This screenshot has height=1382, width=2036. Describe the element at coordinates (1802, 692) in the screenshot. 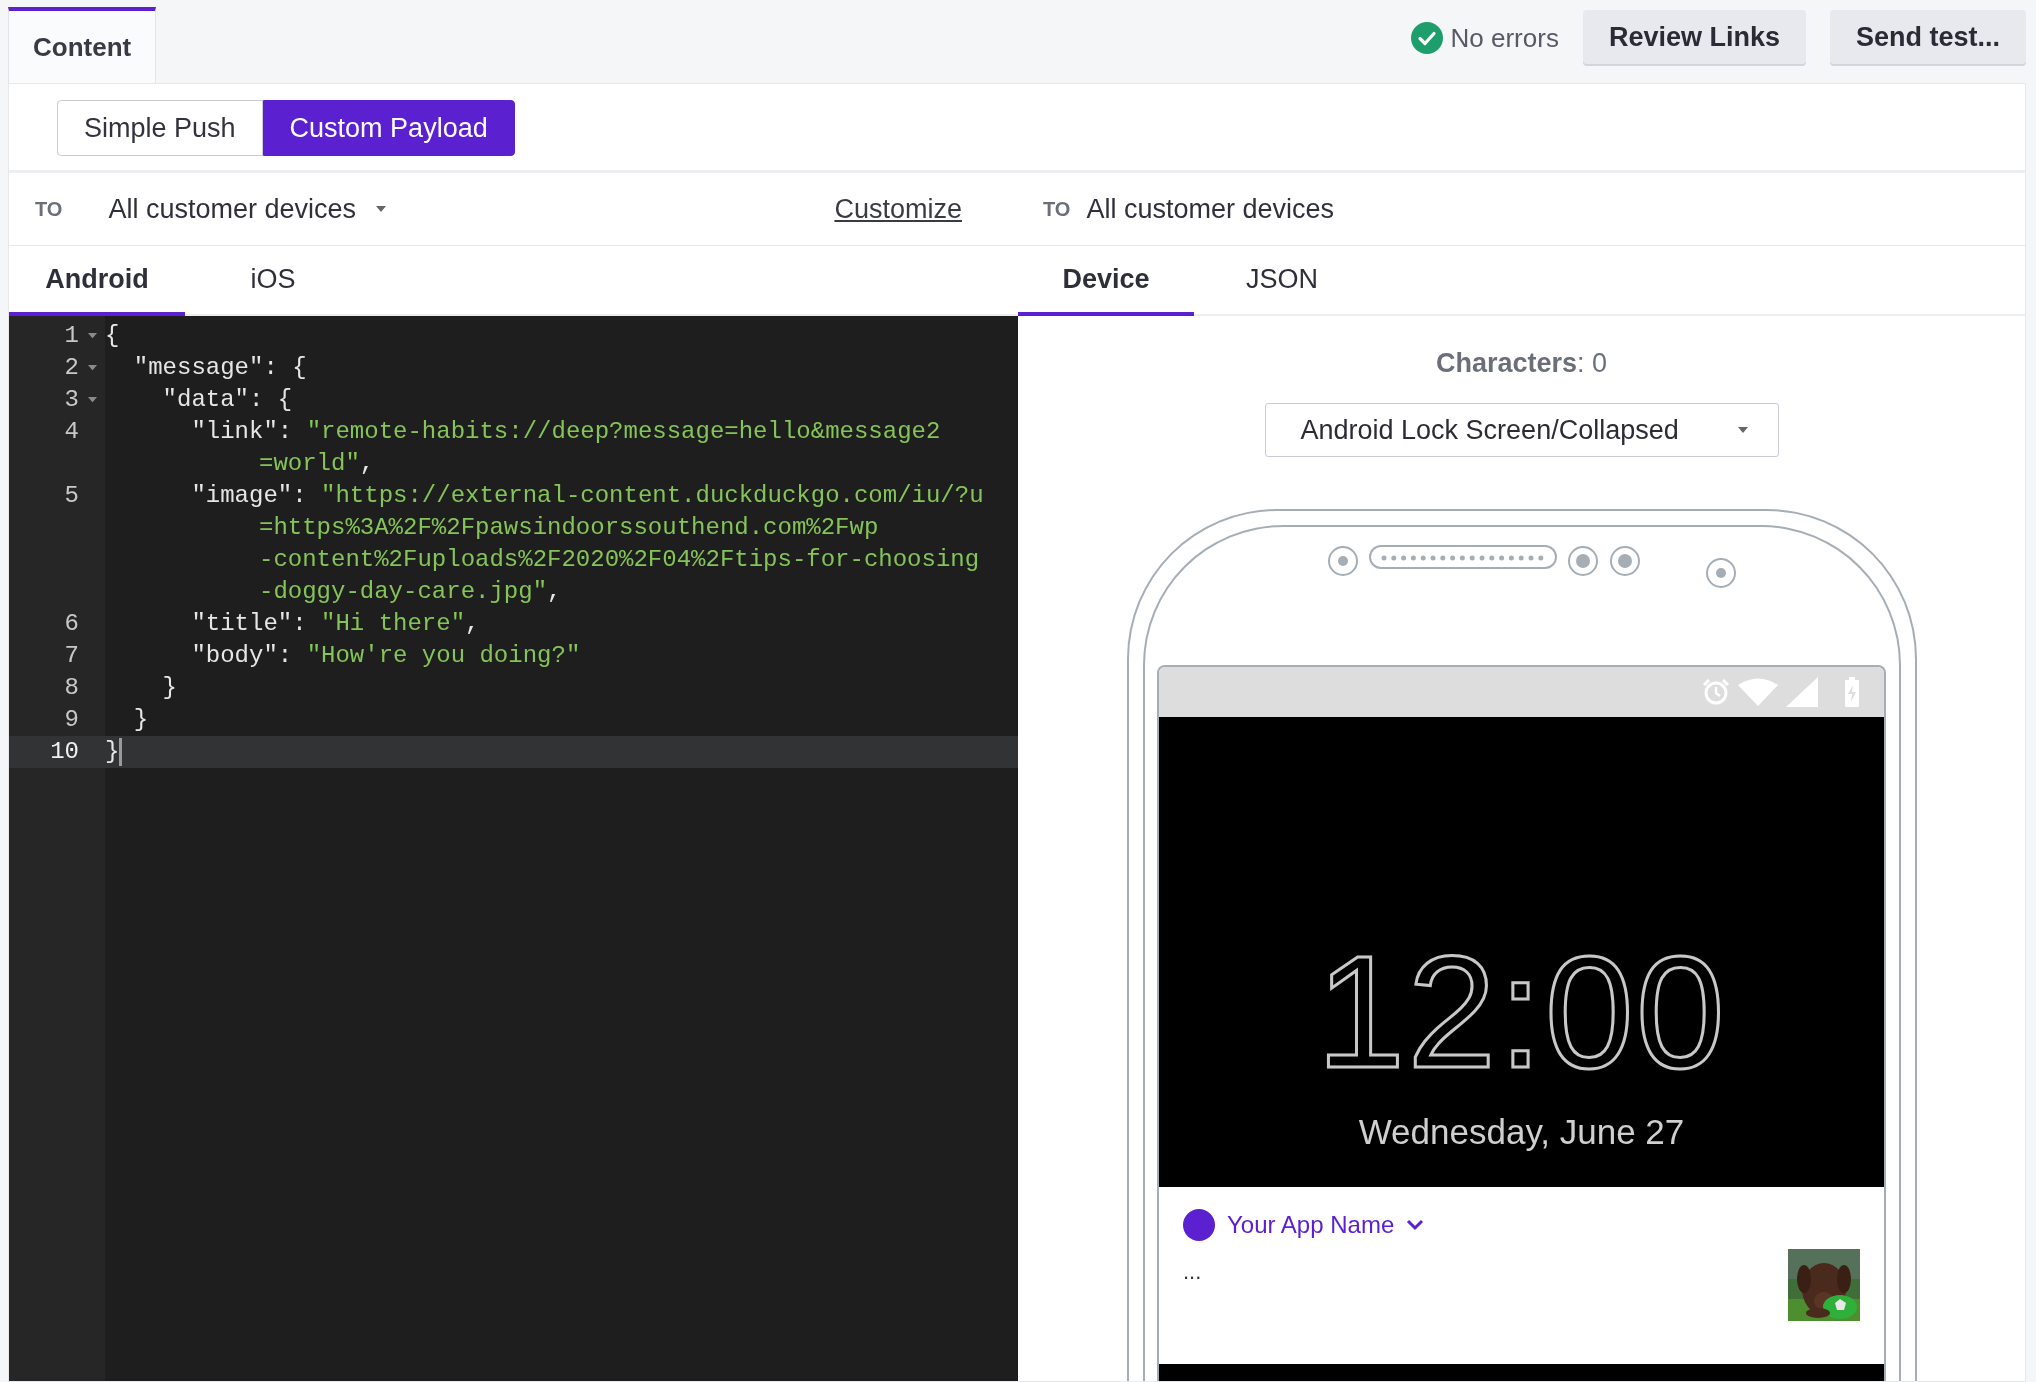

I see `signal-icon` at that location.